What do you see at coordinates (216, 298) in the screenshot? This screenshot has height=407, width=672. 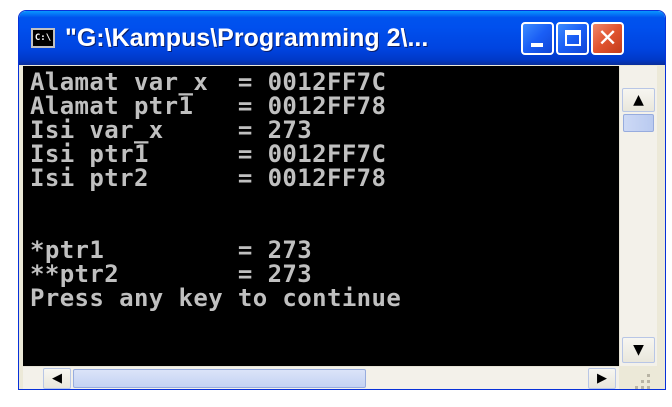 I see `console-line: Press any key to continue` at bounding box center [216, 298].